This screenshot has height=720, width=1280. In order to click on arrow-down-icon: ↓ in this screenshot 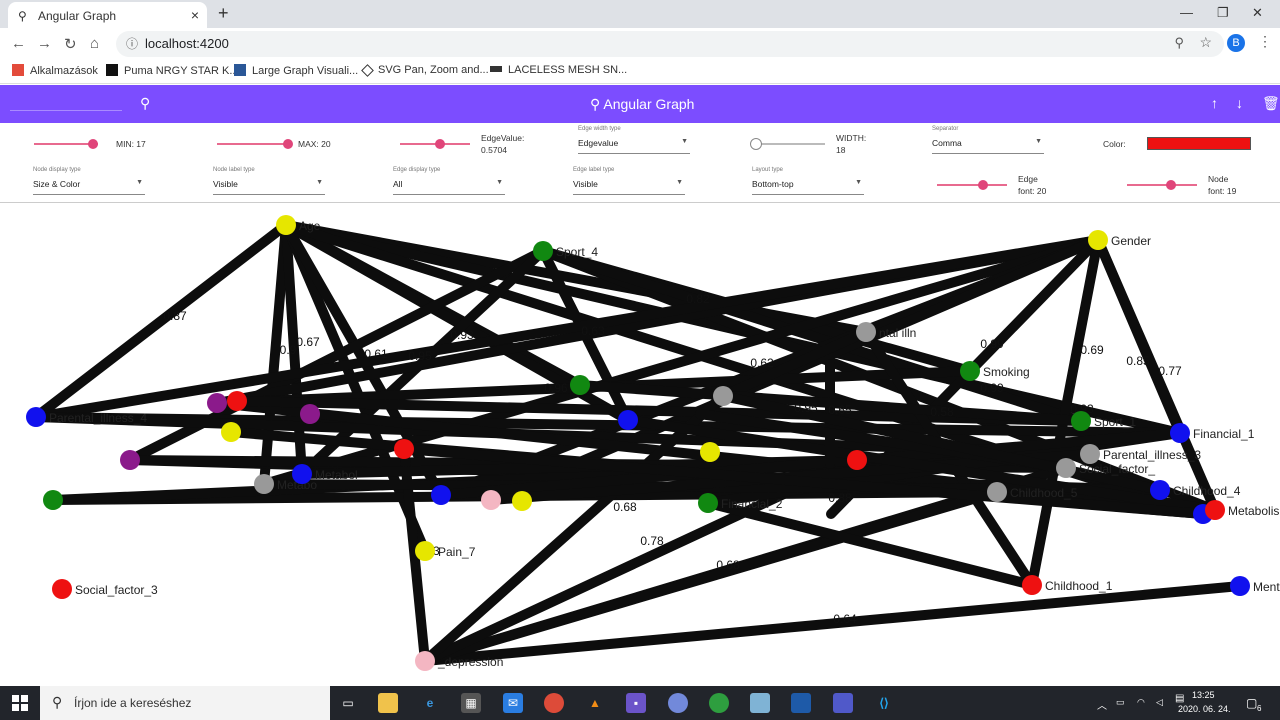, I will do `click(1239, 103)`.